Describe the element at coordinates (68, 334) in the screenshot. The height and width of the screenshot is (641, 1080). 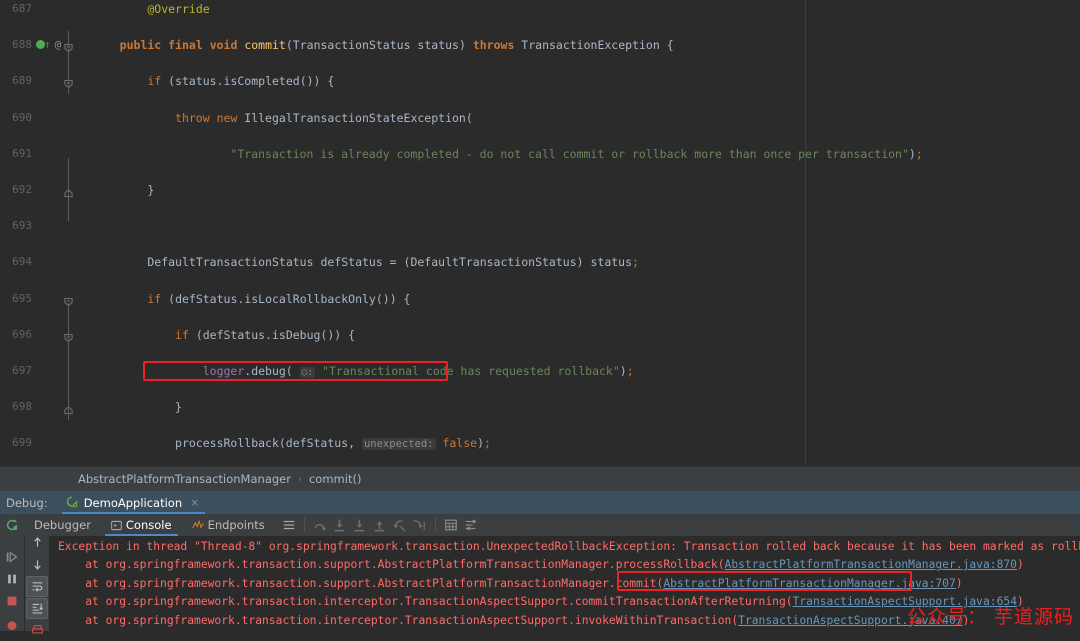
I see `fold-region-line` at that location.